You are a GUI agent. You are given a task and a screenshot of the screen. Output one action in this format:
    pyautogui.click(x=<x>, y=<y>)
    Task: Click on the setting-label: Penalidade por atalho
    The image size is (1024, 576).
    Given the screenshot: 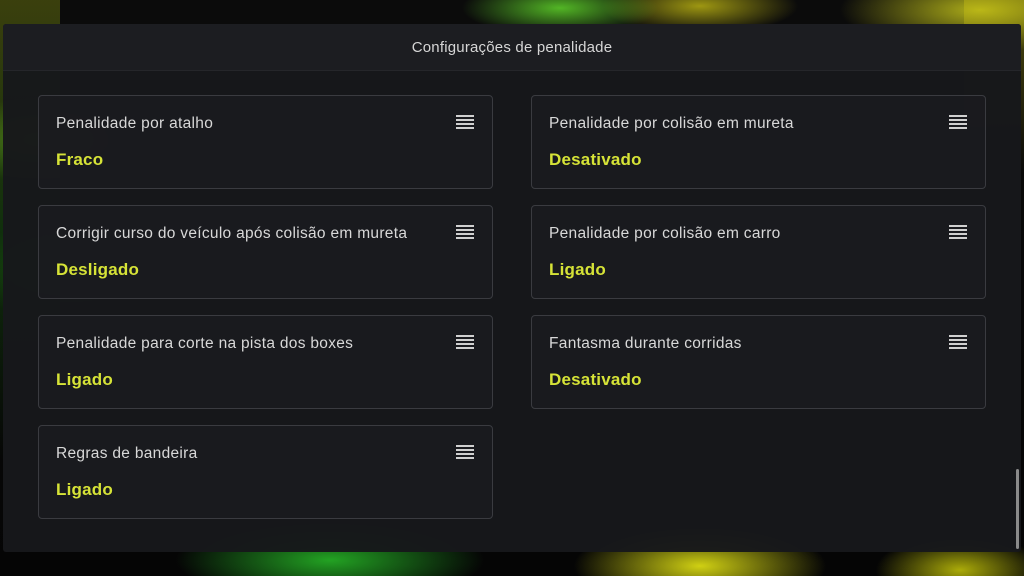 What is the action you would take?
    pyautogui.click(x=135, y=123)
    